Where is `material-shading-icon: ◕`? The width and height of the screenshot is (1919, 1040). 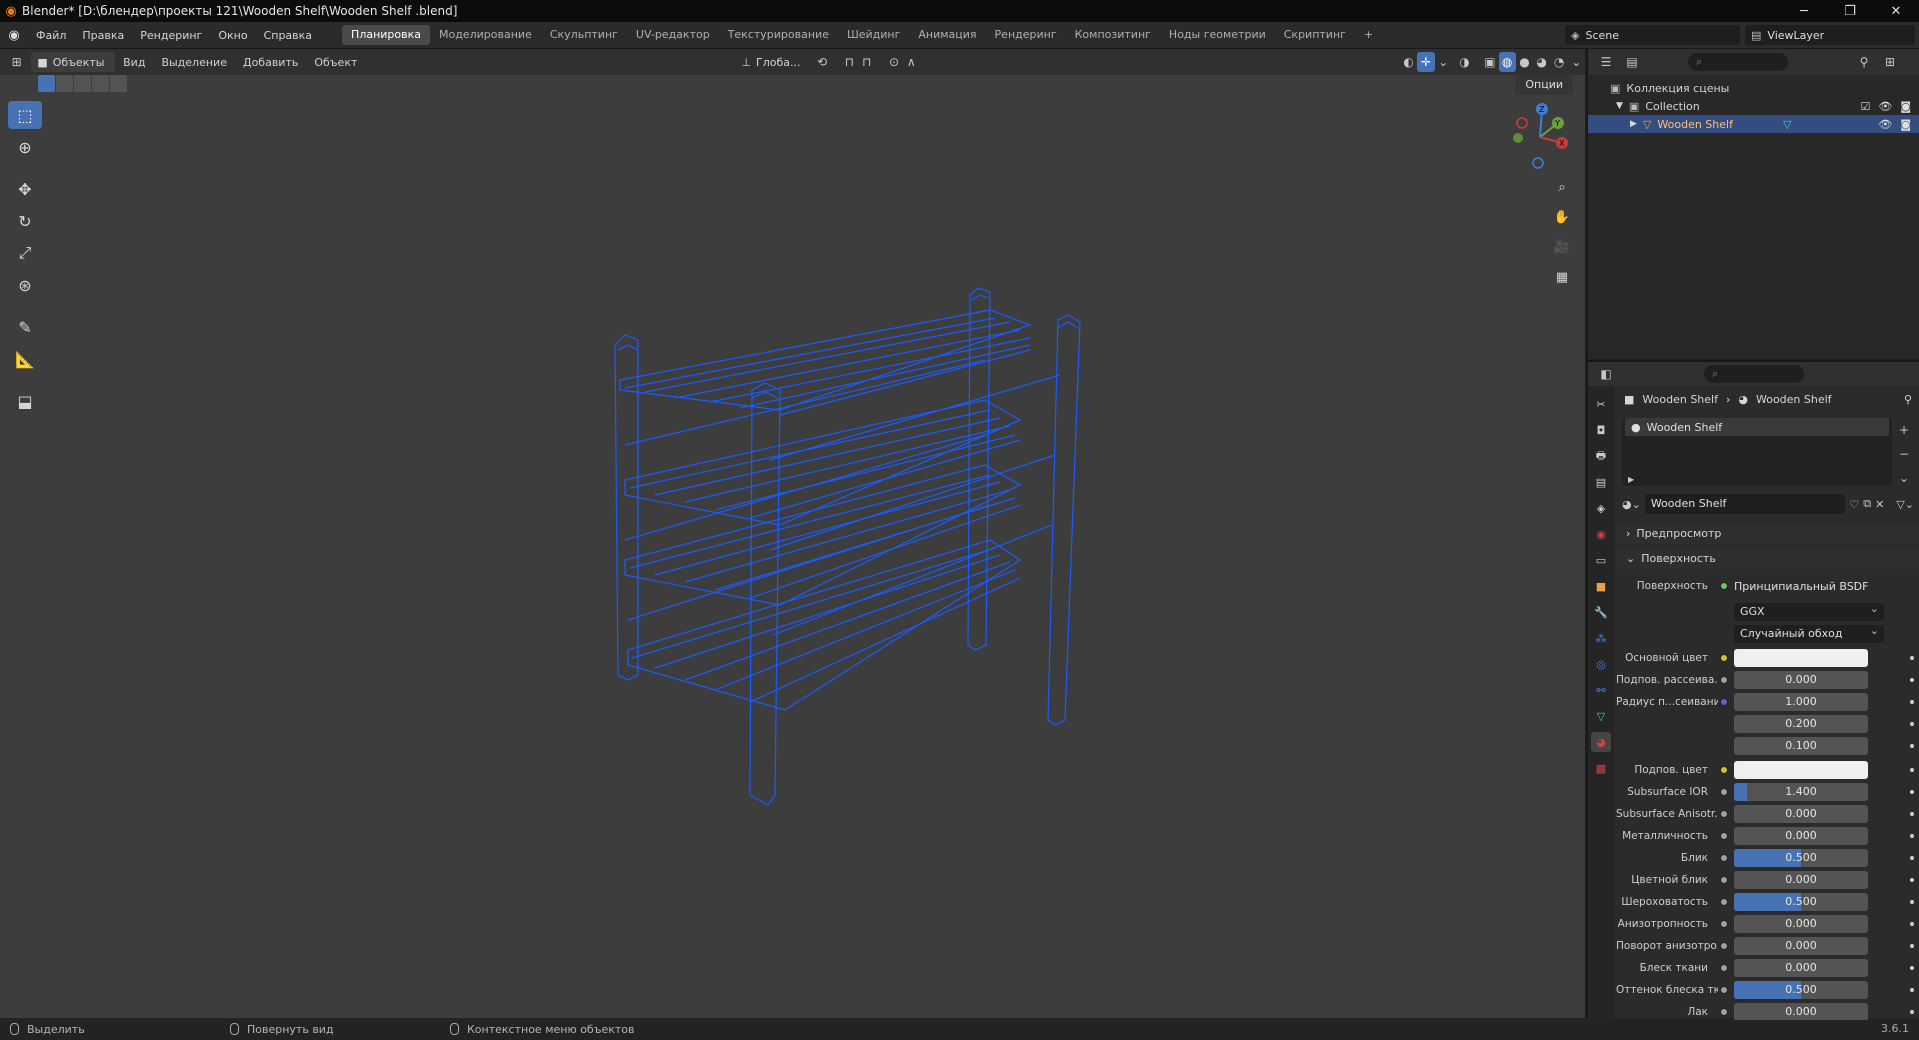
material-shading-icon: ◕ is located at coordinates (1541, 62).